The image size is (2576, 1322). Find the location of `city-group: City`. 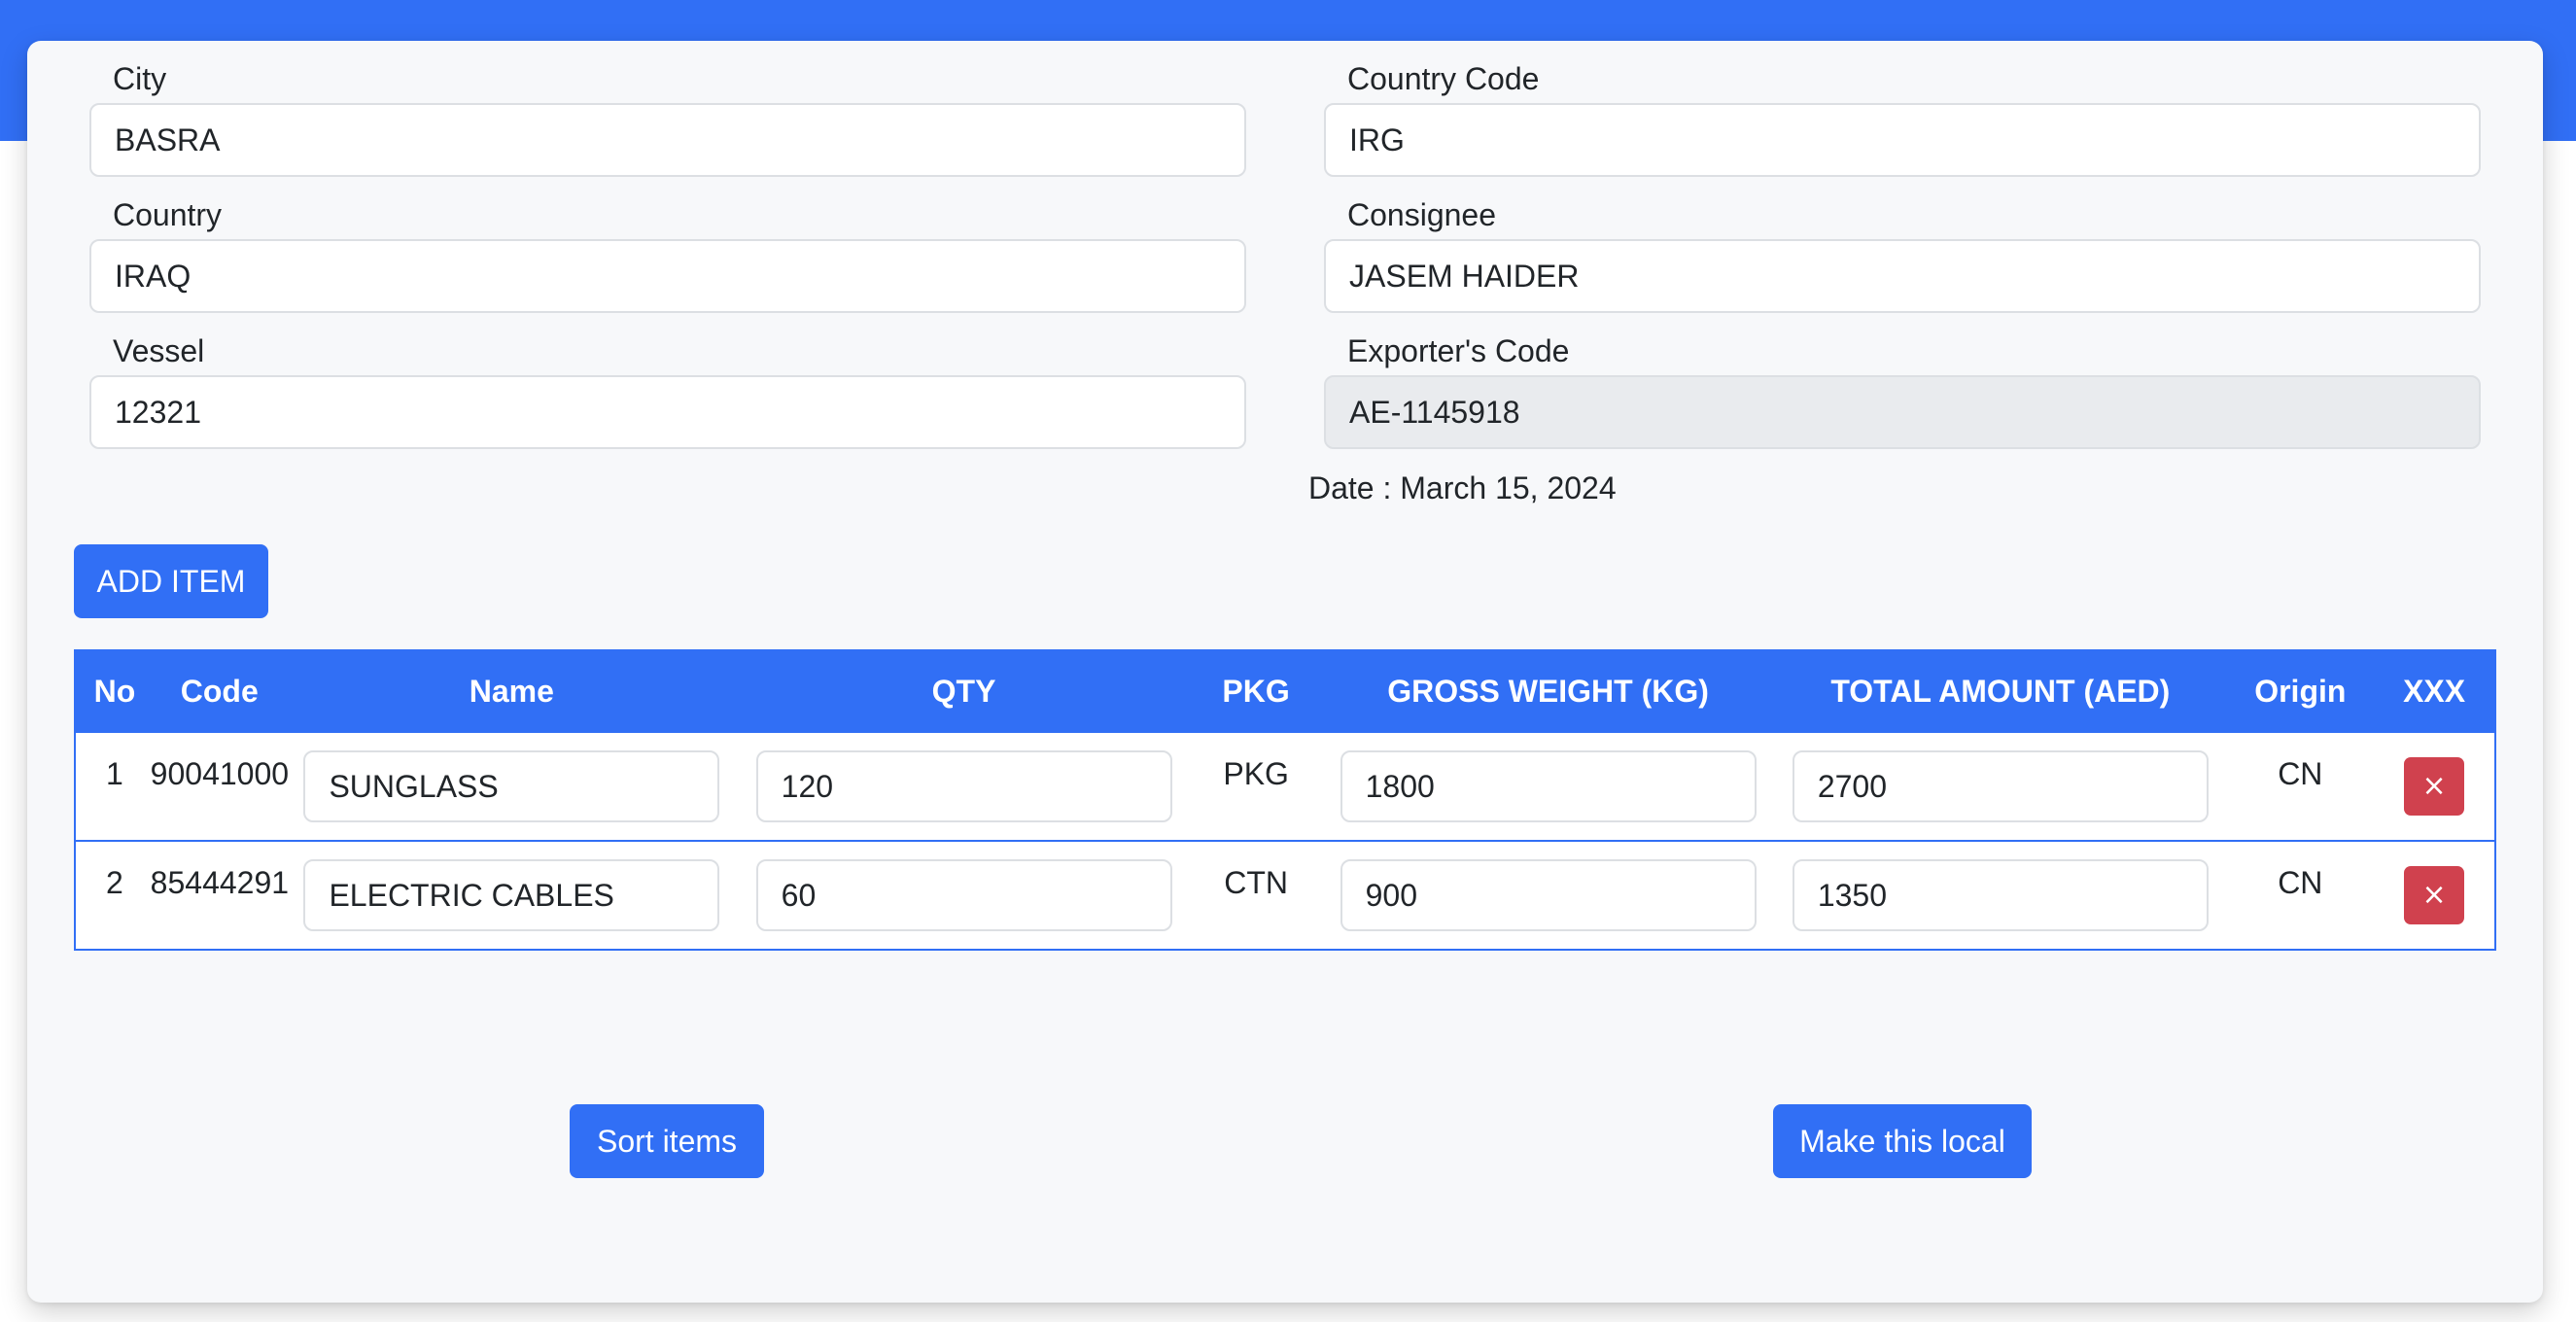

city-group: City is located at coordinates (667, 118).